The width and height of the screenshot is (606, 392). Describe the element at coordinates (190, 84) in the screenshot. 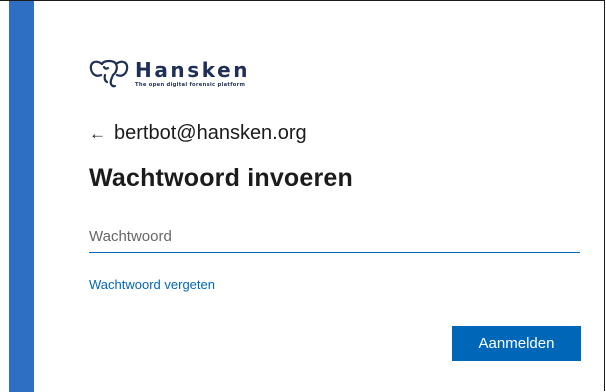

I see `brand-tagline: The open digital forensic platform` at that location.